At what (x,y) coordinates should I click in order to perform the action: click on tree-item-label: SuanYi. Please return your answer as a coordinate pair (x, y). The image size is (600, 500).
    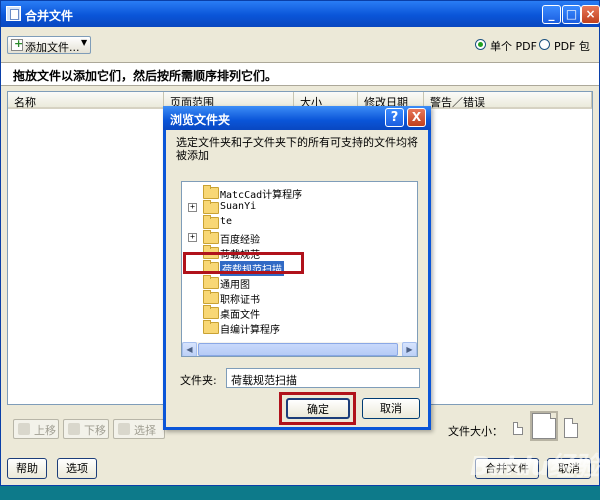
    Looking at the image, I should click on (238, 206).